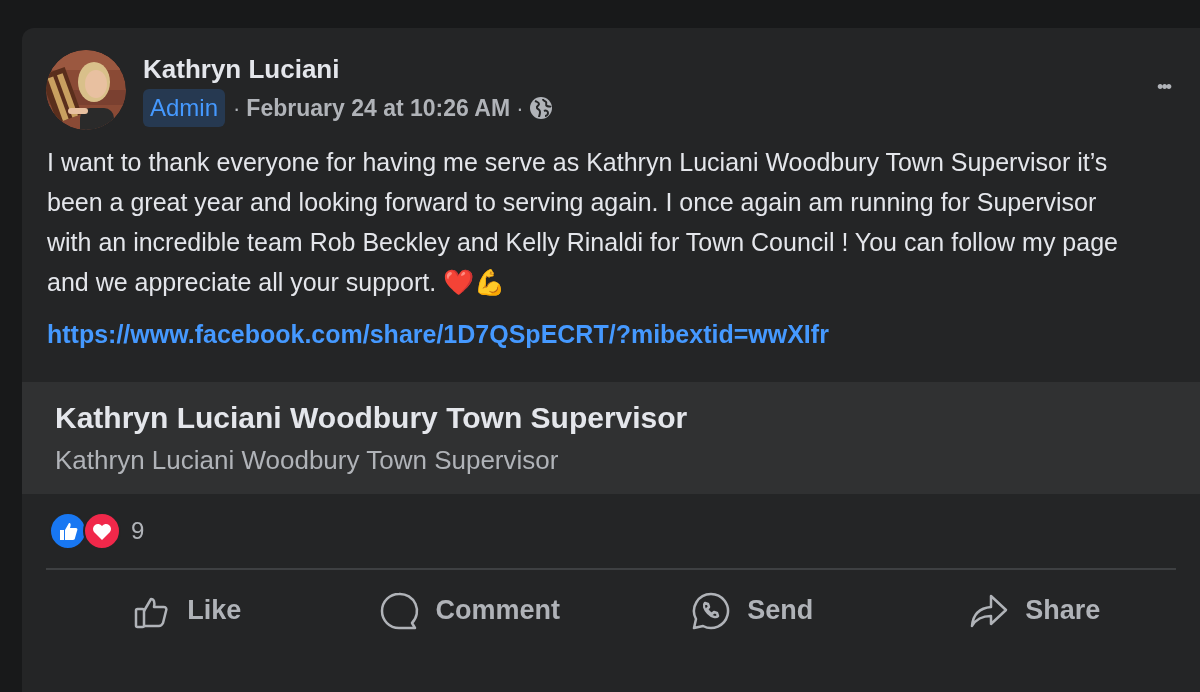 The width and height of the screenshot is (1200, 692). Describe the element at coordinates (187, 610) in the screenshot. I see `like-button: Like` at that location.